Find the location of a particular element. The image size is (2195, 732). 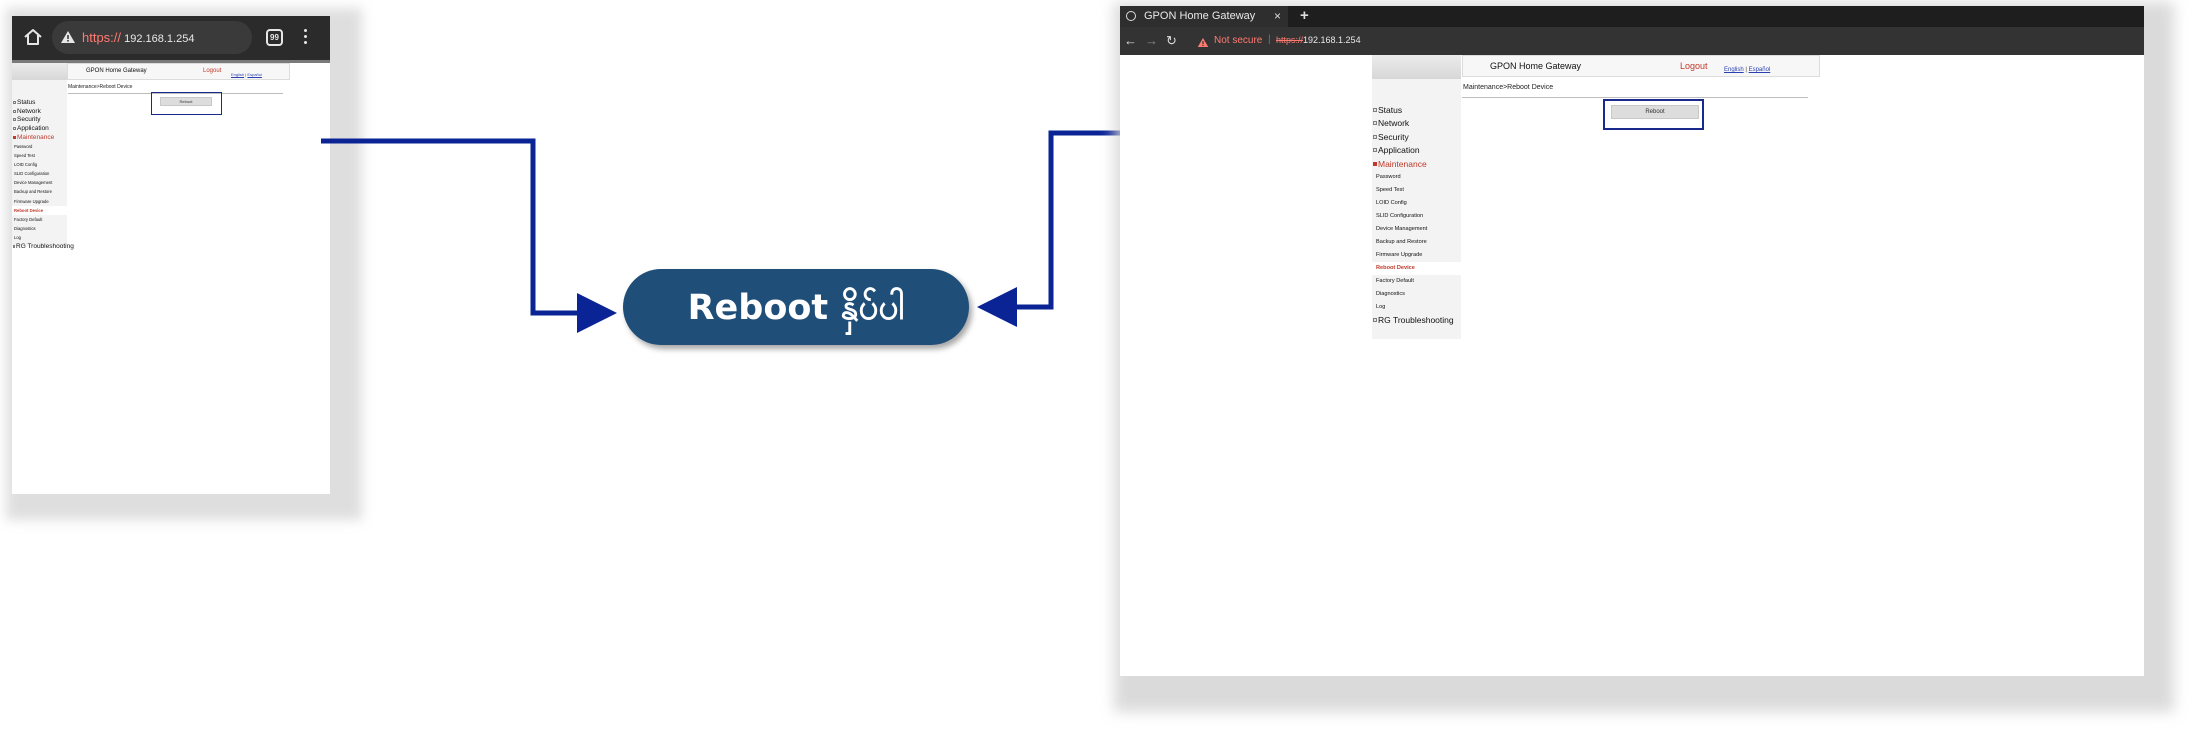

url-host: 192.168.1.254 is located at coordinates (159, 39).